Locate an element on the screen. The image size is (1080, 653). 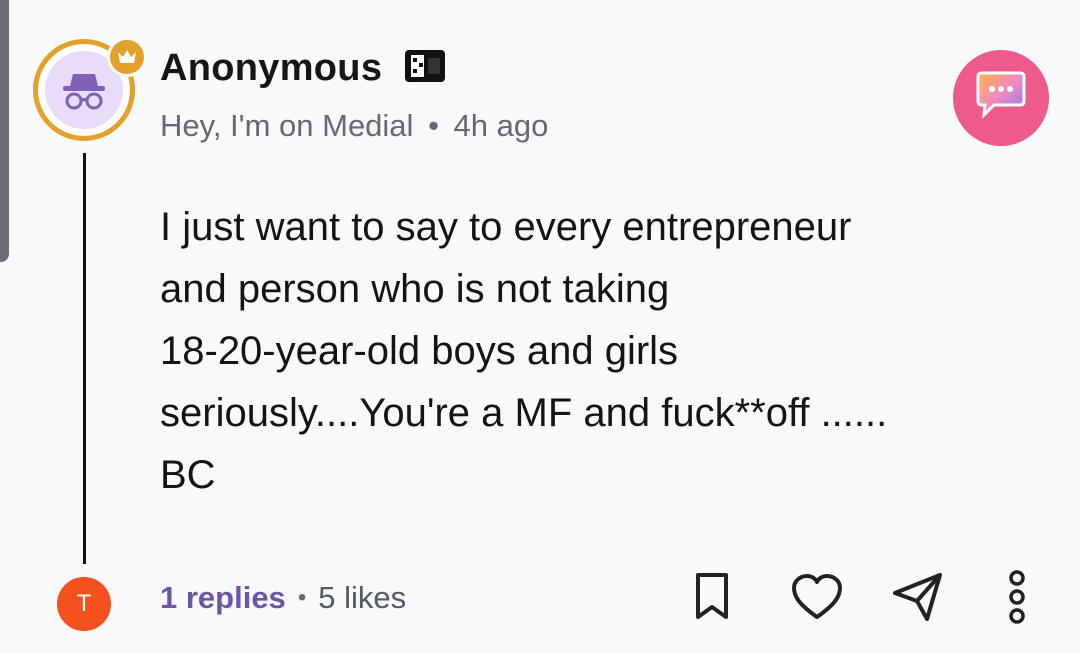
mask-icon is located at coordinates (425, 68).